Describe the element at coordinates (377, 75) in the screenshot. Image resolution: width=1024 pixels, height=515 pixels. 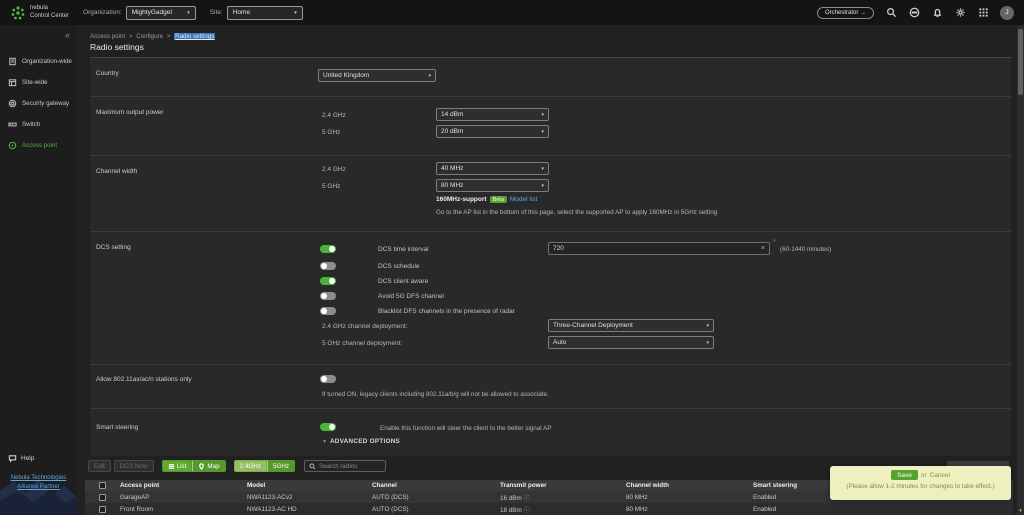
I see `country-select: United Kingdom ▾` at that location.